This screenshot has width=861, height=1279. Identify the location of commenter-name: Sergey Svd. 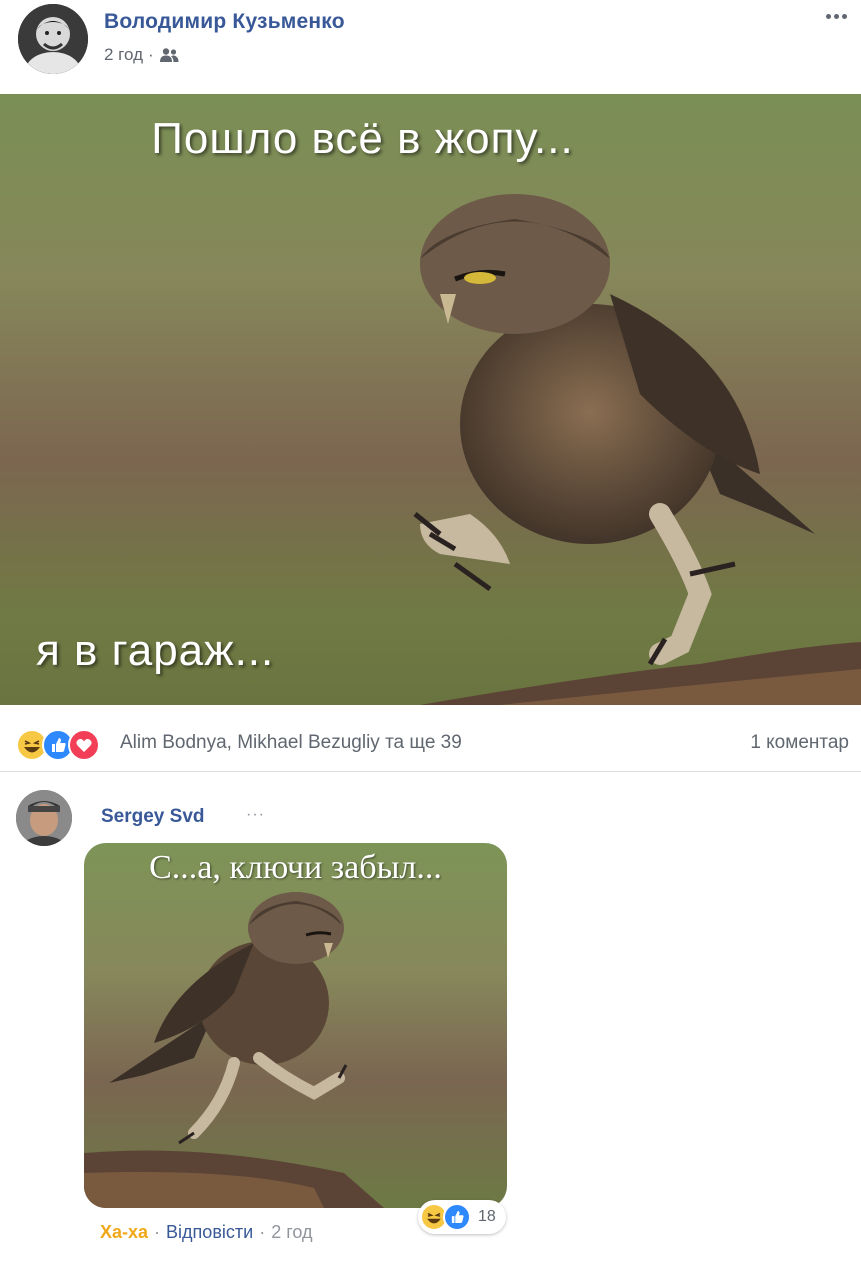
(153, 817).